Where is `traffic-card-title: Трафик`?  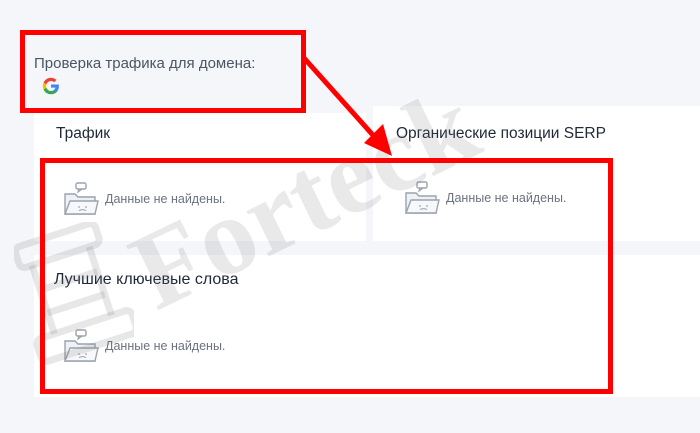 traffic-card-title: Трафик is located at coordinates (83, 133).